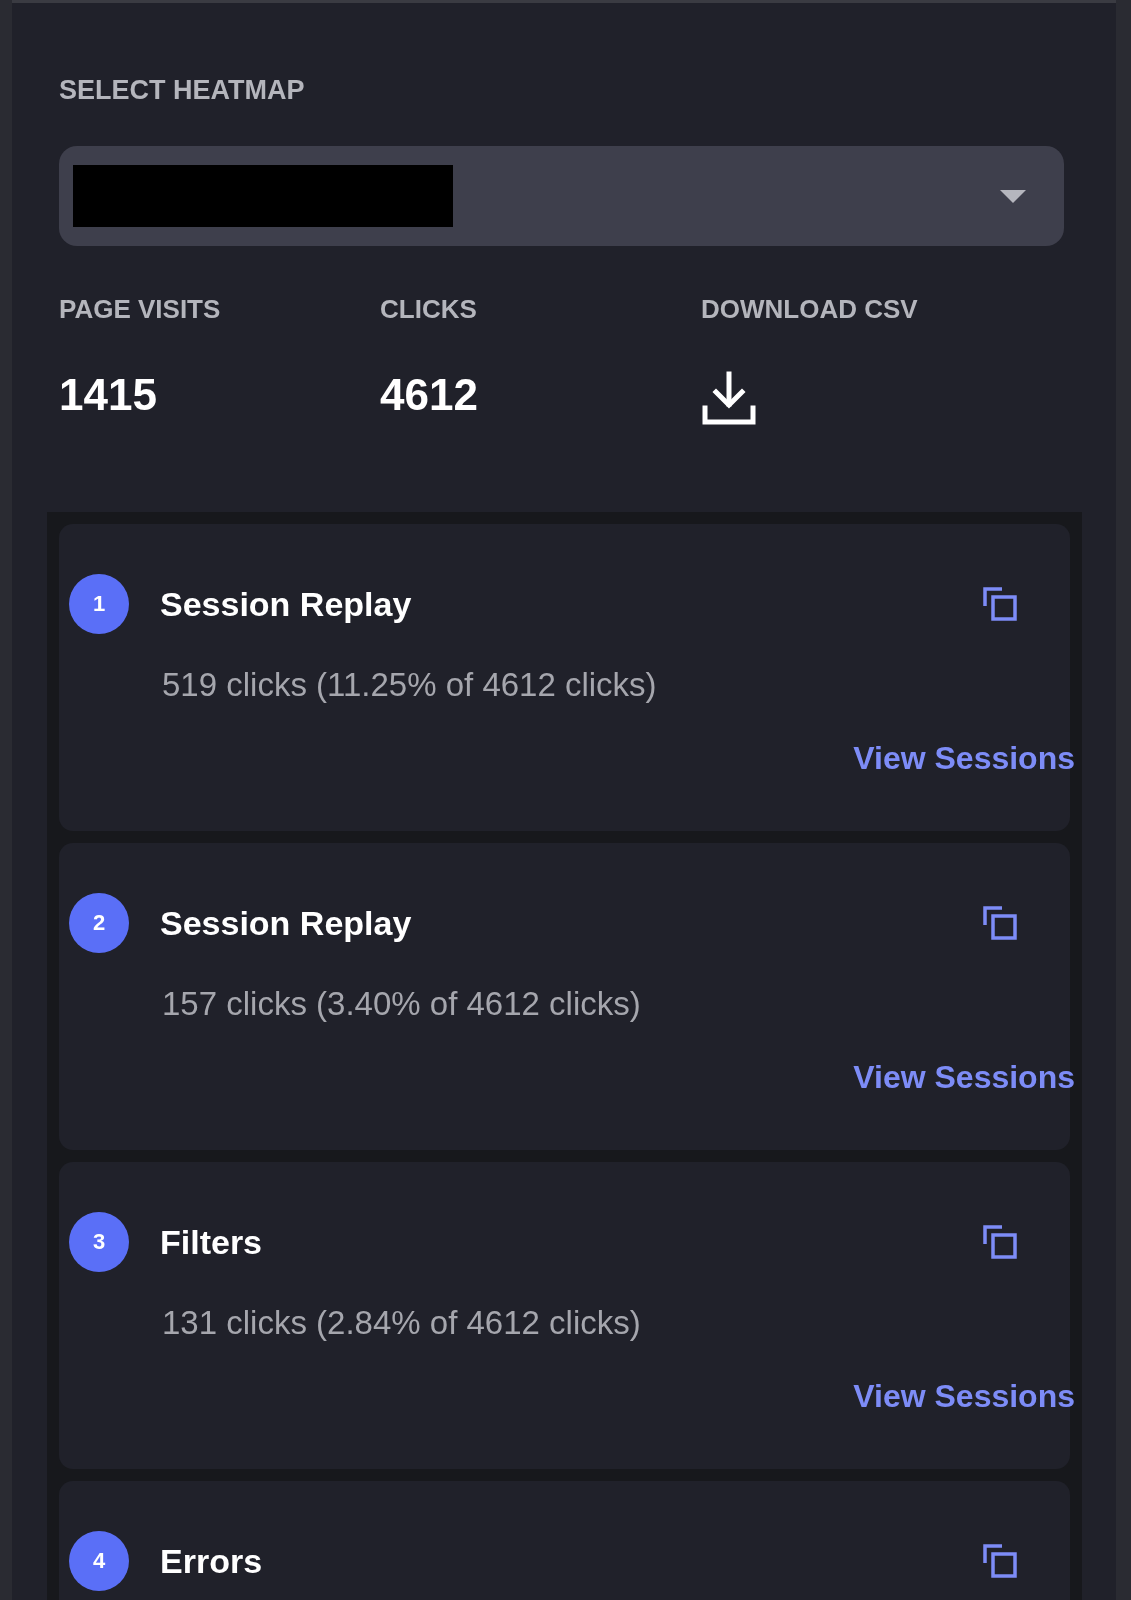  Describe the element at coordinates (729, 398) in the screenshot. I see `download-icon` at that location.